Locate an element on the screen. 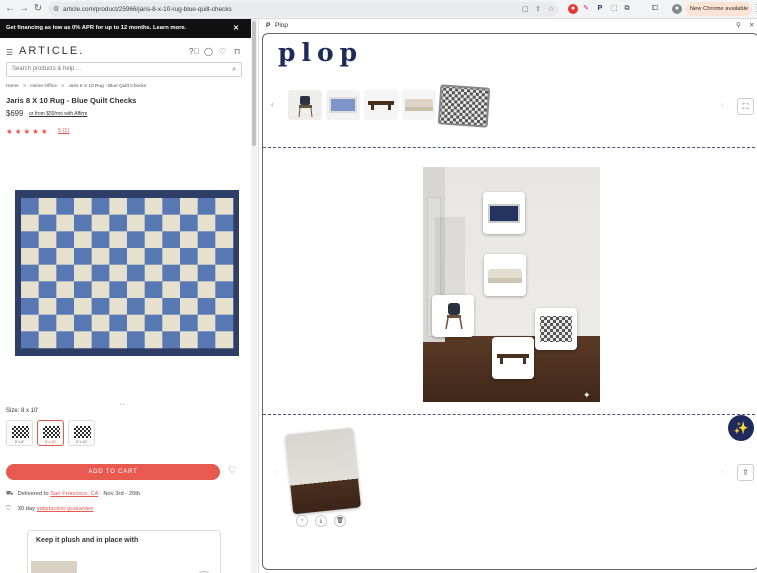 The width and height of the screenshot is (757, 573). size-option: 9' x 12' is located at coordinates (81, 433).